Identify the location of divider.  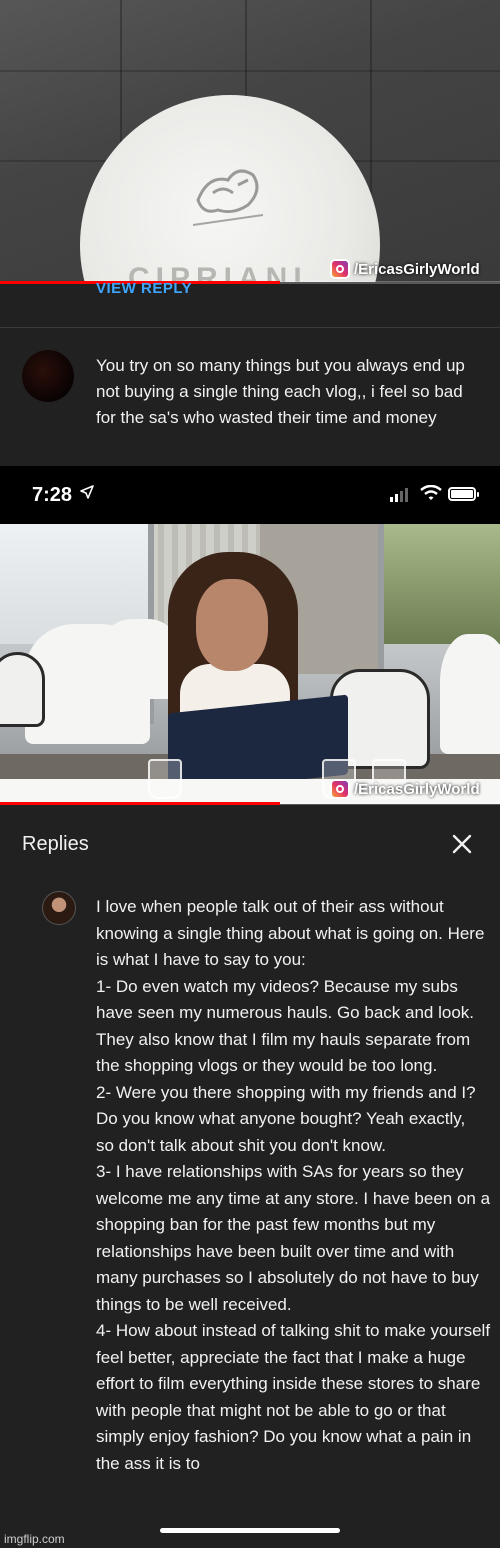
(250, 327).